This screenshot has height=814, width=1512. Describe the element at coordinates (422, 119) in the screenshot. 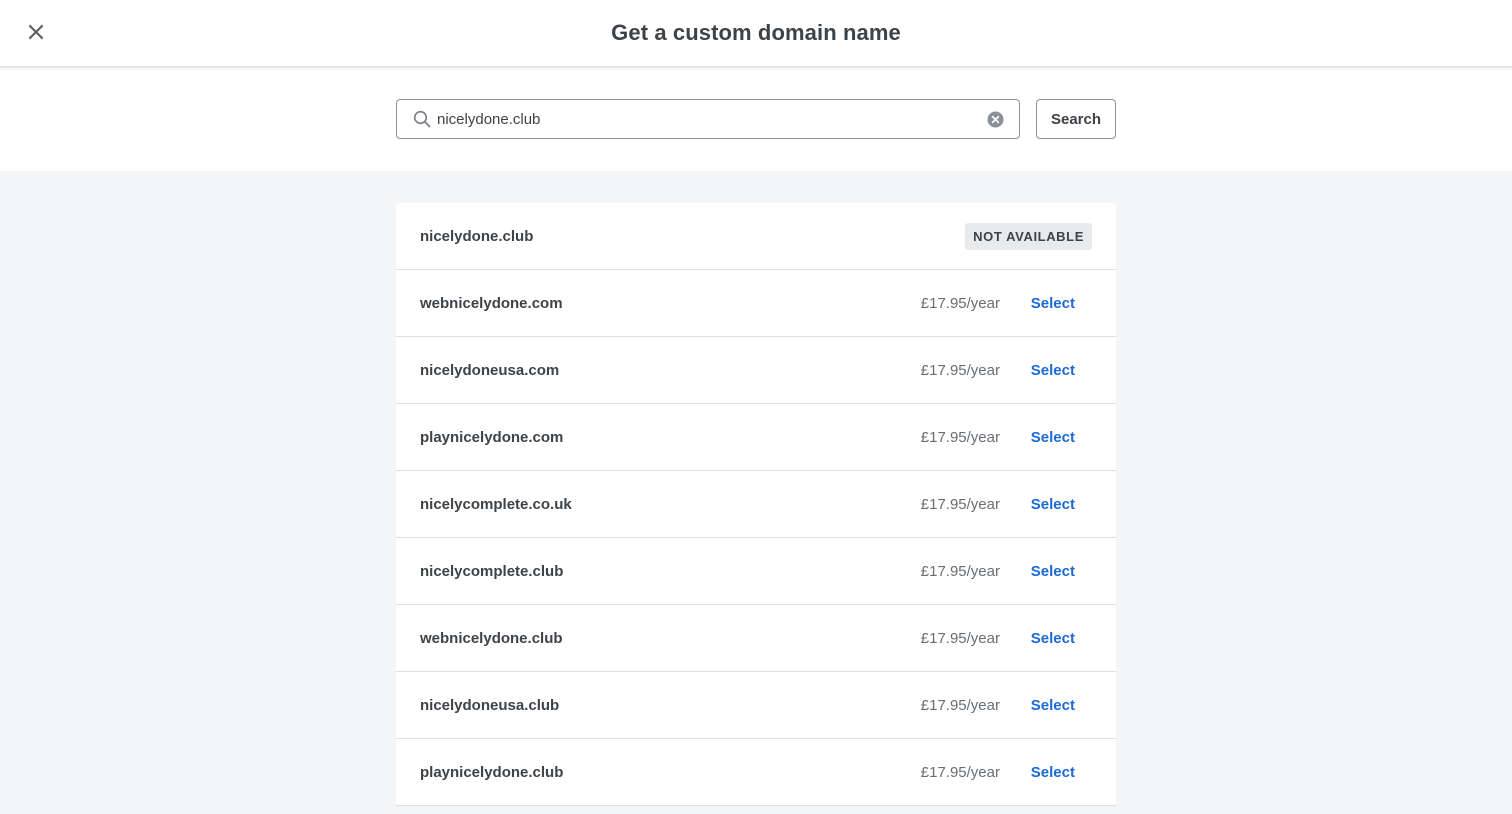

I see `search-icon` at that location.